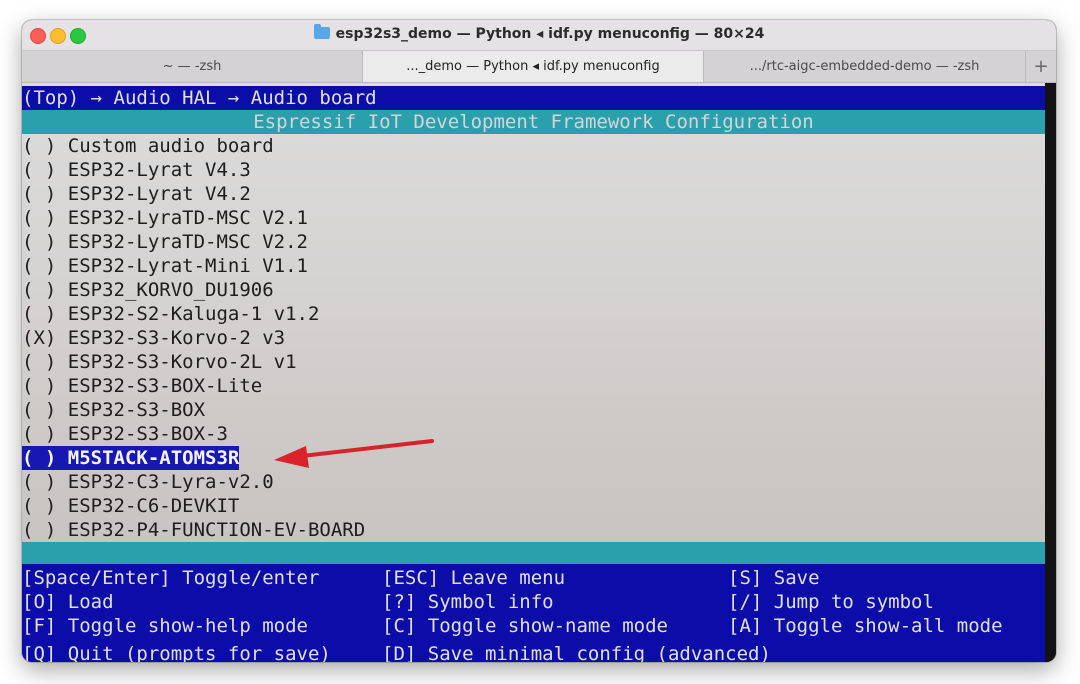 The width and height of the screenshot is (1080, 684). I want to click on tab-rtc-aigc: .../rtc-aigc-embedded-demo — -zsh, so click(865, 66).